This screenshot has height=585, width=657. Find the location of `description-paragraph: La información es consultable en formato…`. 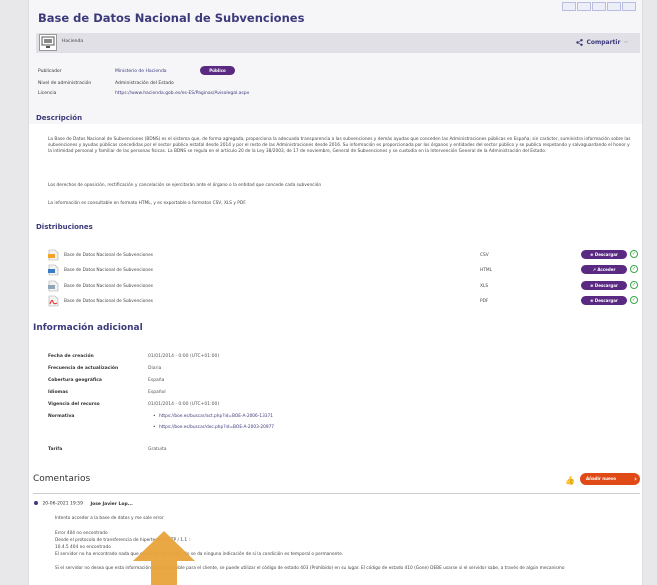

description-paragraph: La información es consultable en formato… is located at coordinates (147, 203).